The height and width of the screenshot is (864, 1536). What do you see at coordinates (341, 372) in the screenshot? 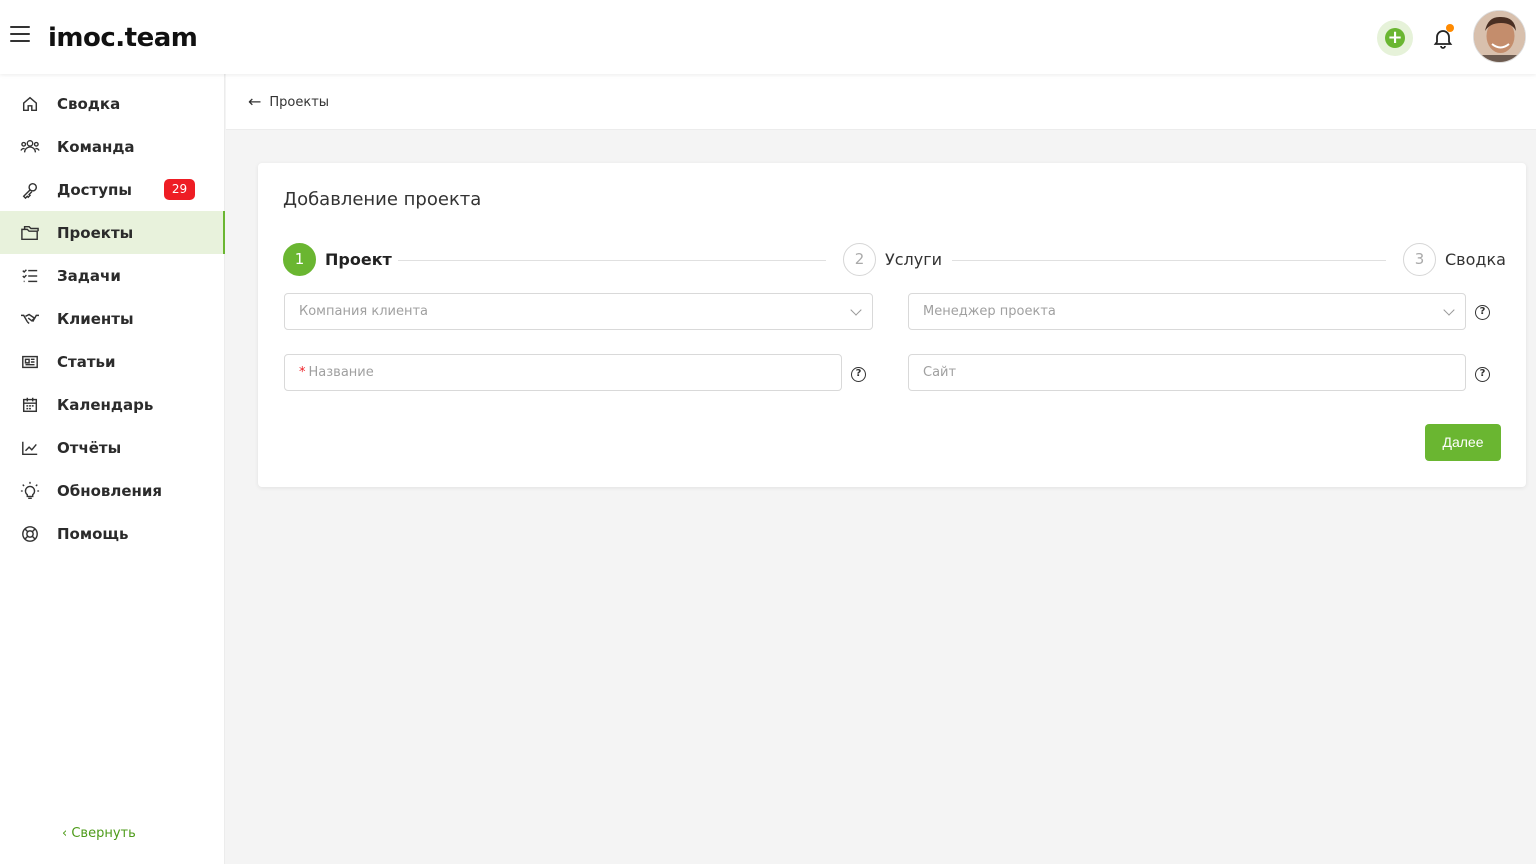
I see `project-name-placeholder: Название` at bounding box center [341, 372].